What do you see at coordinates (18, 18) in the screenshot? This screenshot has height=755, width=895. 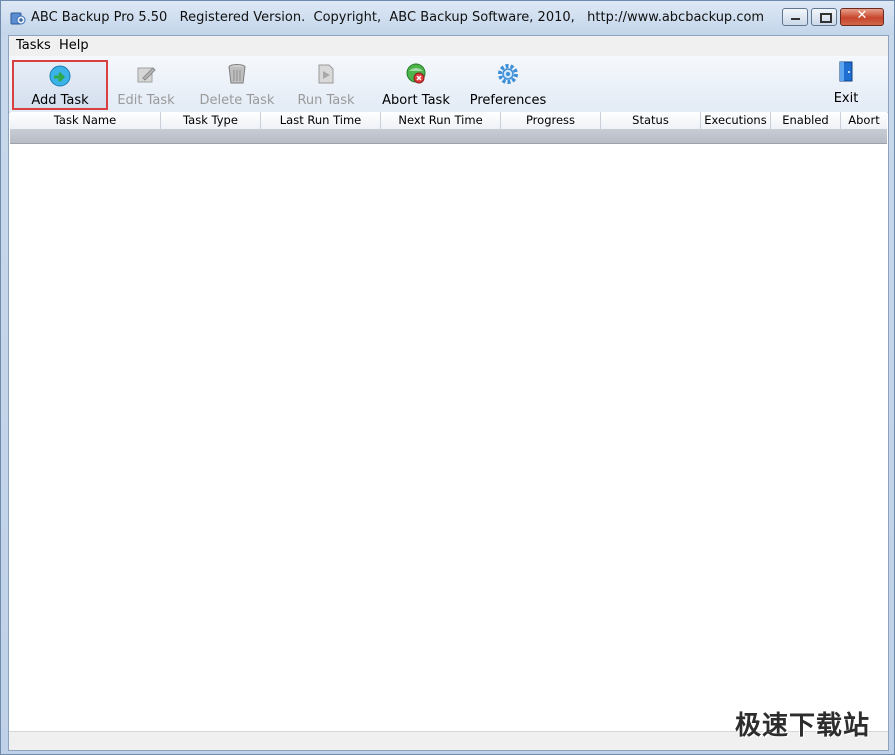 I see `app-icon` at bounding box center [18, 18].